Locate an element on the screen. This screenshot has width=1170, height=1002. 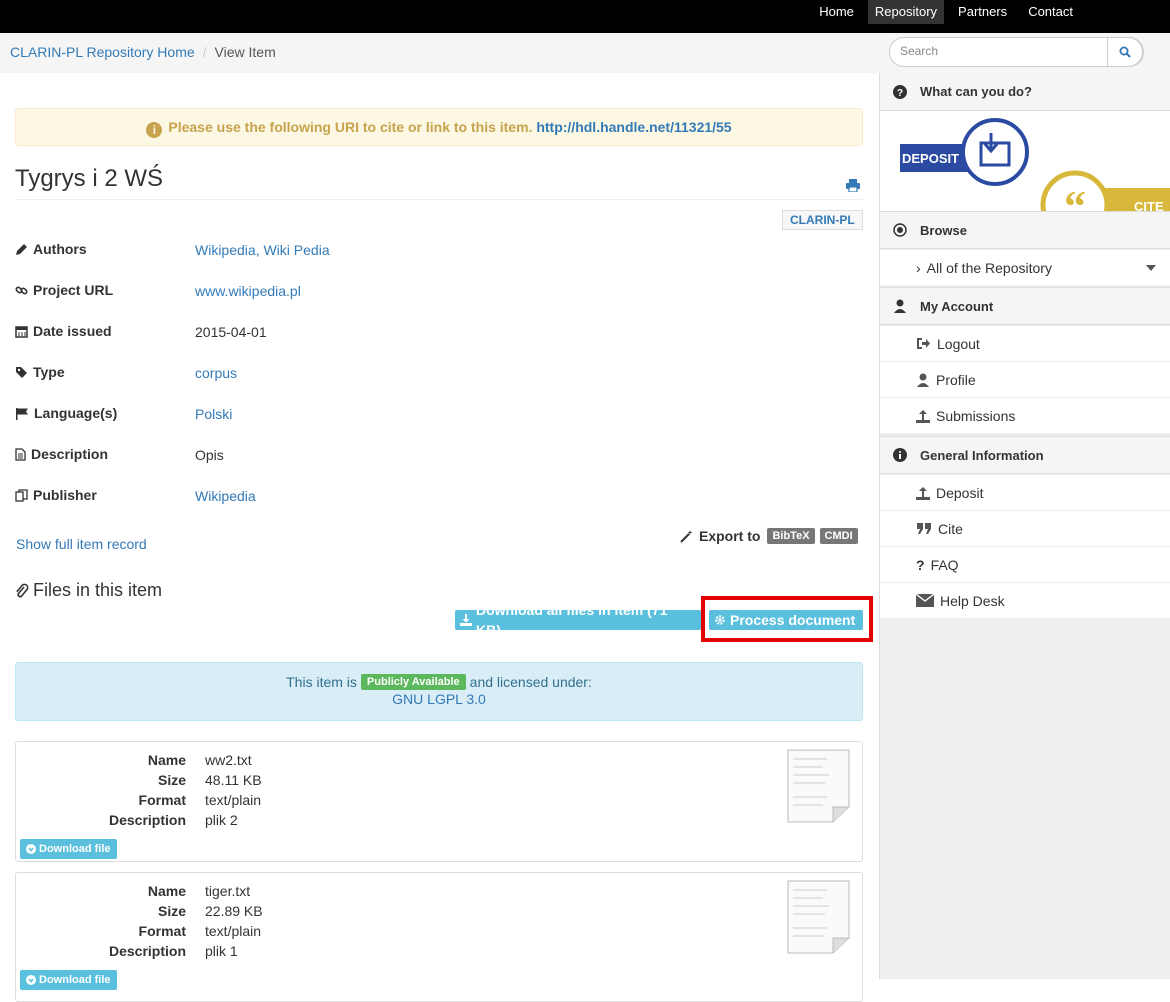
type-link: corpus is located at coordinates (216, 373).